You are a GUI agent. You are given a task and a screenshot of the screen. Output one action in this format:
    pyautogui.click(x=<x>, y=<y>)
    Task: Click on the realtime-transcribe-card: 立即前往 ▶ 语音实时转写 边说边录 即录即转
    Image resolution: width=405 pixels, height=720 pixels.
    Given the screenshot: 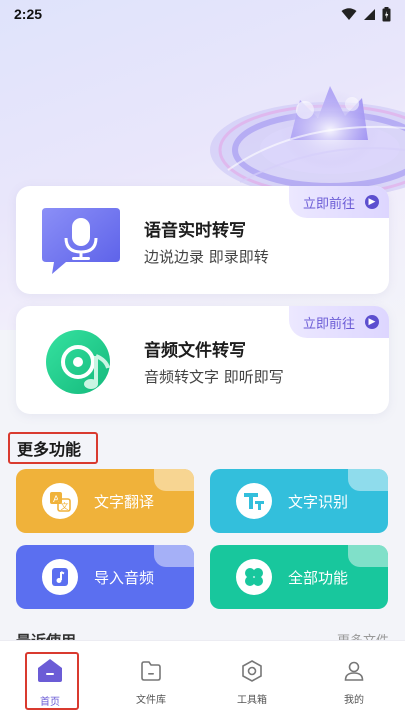 What is the action you would take?
    pyautogui.click(x=202, y=240)
    